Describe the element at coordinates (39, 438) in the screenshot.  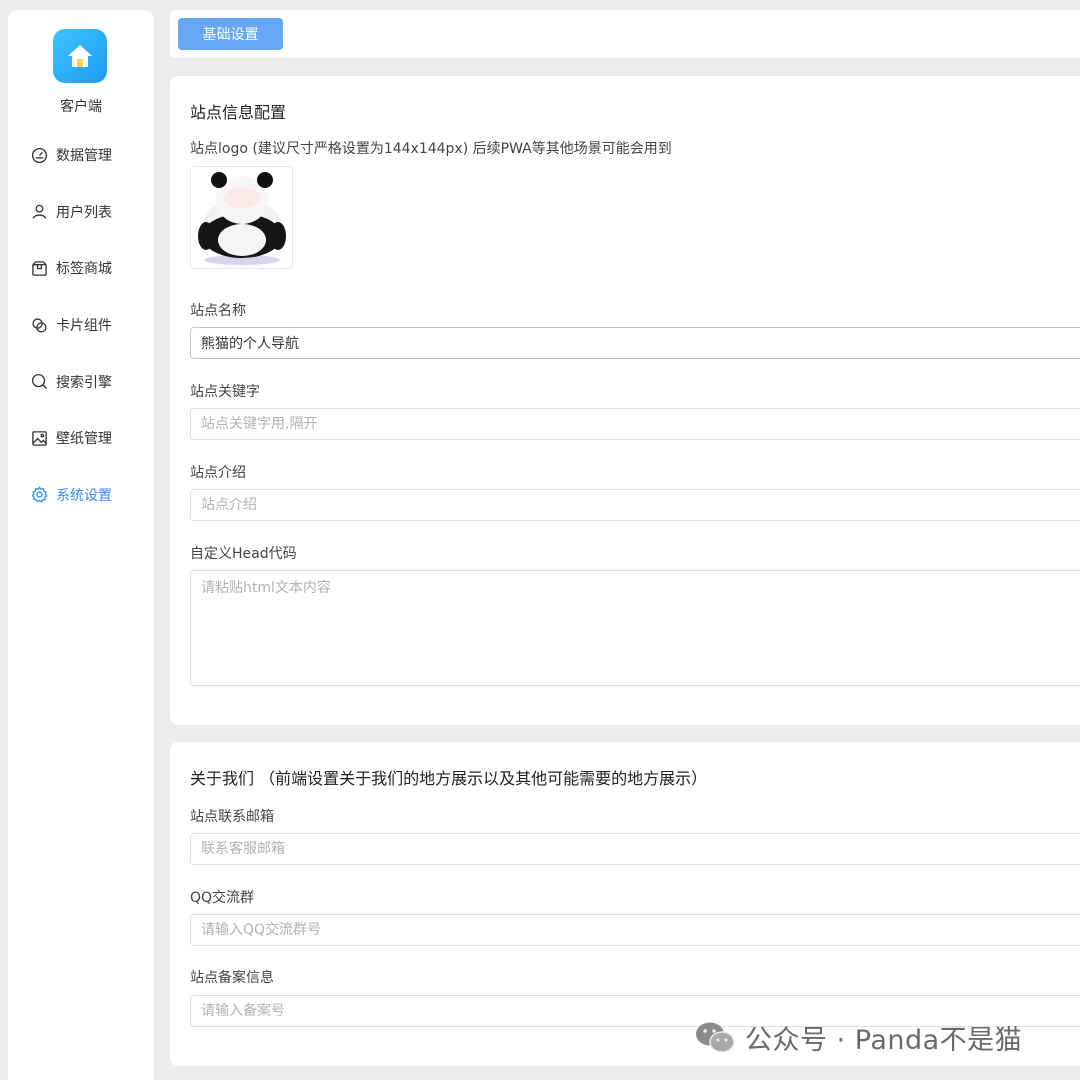
I see `image-icon` at that location.